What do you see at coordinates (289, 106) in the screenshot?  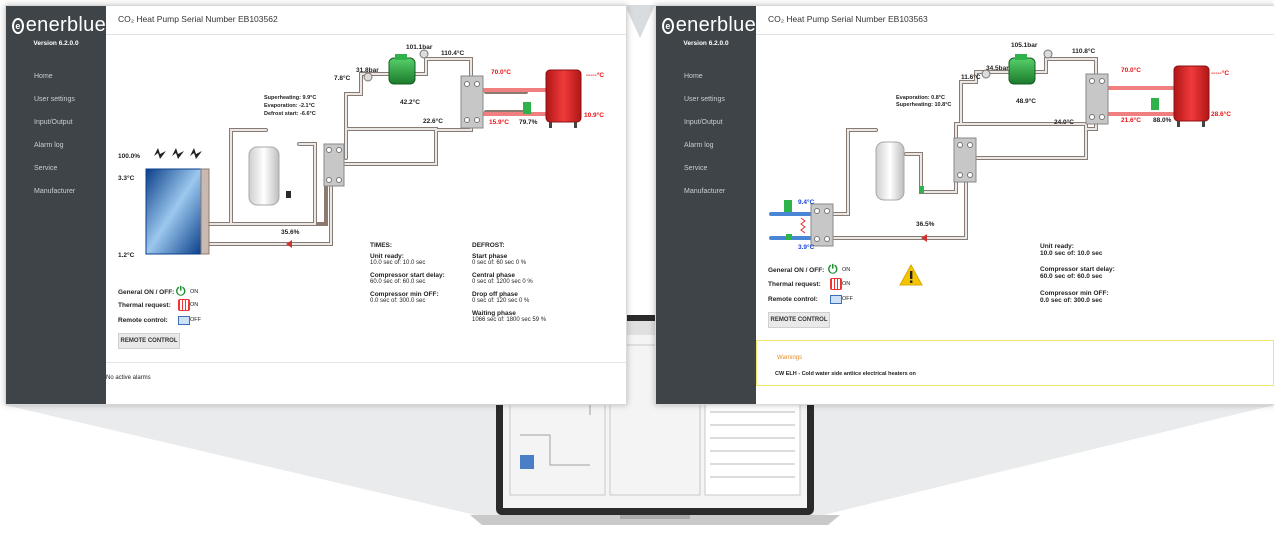 I see `evaporation-readout: Evaporation: -2.1°C` at bounding box center [289, 106].